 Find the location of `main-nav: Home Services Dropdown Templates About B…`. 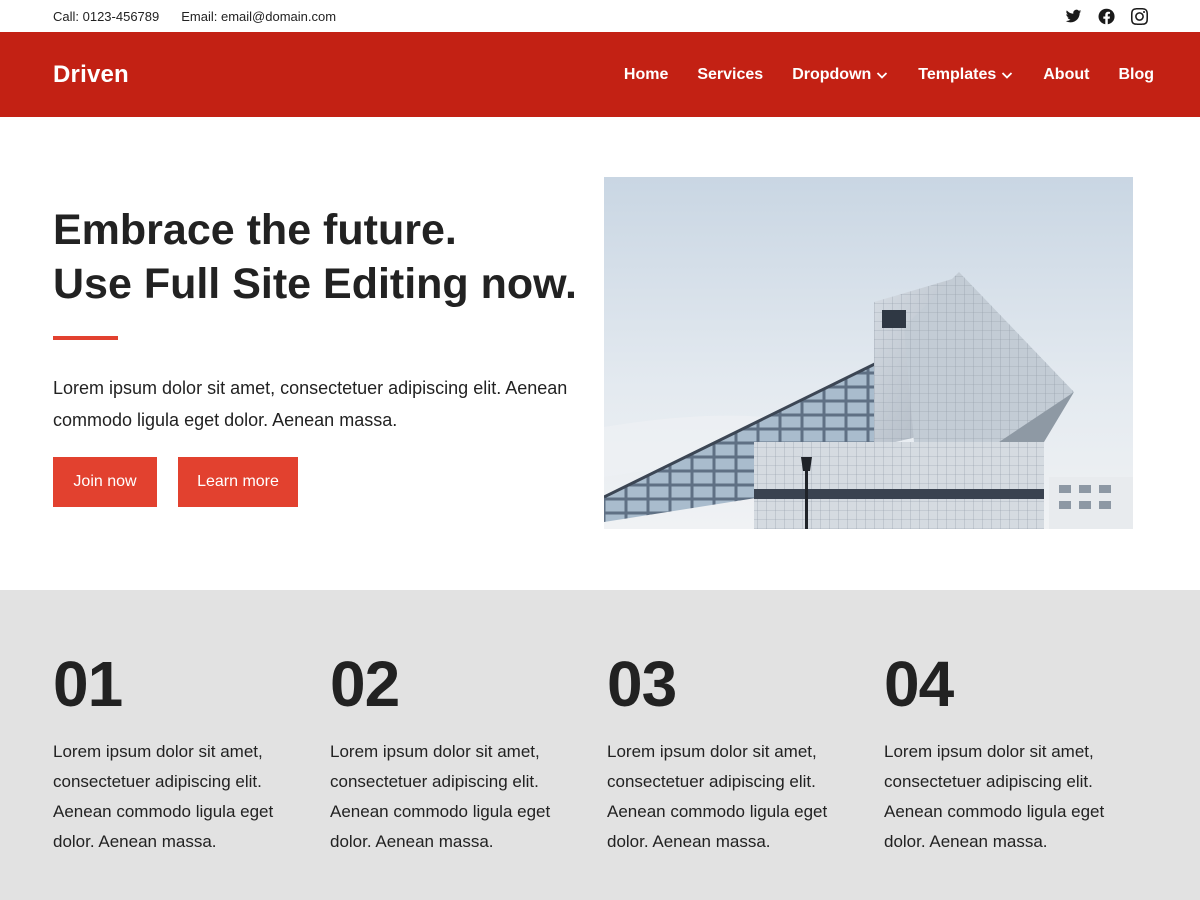

main-nav: Home Services Dropdown Templates About B… is located at coordinates (889, 75).